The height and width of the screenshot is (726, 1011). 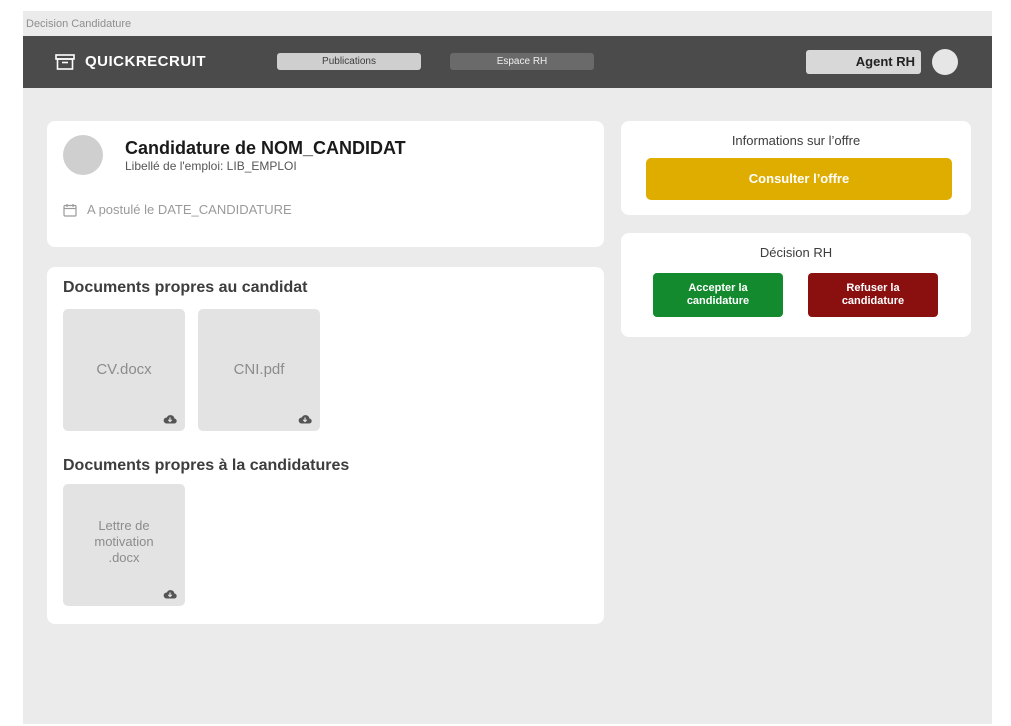 What do you see at coordinates (873, 301) in the screenshot?
I see `refuse-label-line: candidature` at bounding box center [873, 301].